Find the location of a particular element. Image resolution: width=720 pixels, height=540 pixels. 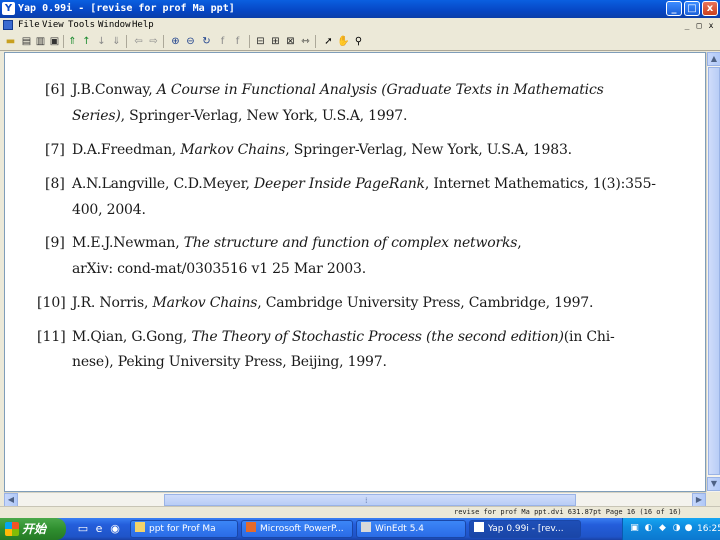

font-select-icon: f is located at coordinates (237, 41).